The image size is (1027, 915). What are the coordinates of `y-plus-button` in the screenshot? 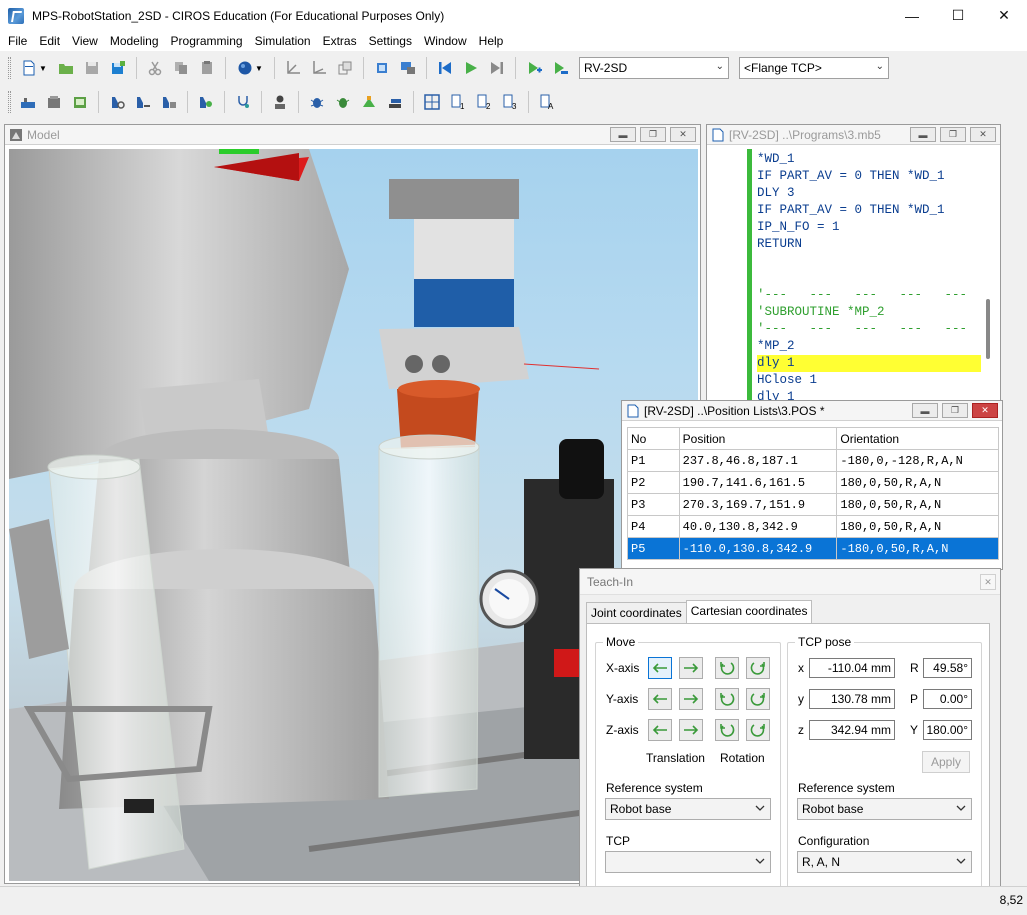 It's located at (691, 699).